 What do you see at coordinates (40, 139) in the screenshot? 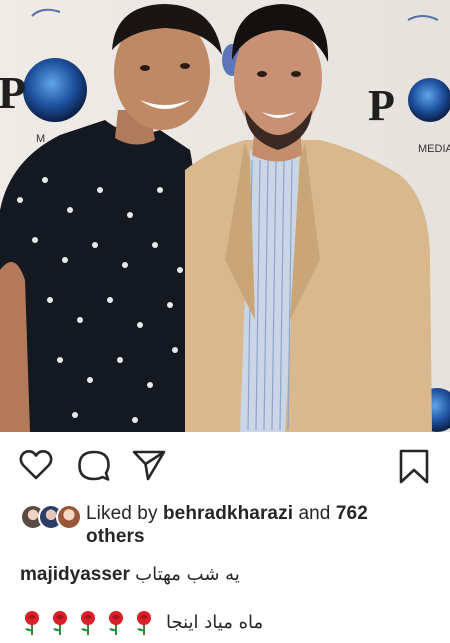
I see `svg-text: M` at bounding box center [40, 139].